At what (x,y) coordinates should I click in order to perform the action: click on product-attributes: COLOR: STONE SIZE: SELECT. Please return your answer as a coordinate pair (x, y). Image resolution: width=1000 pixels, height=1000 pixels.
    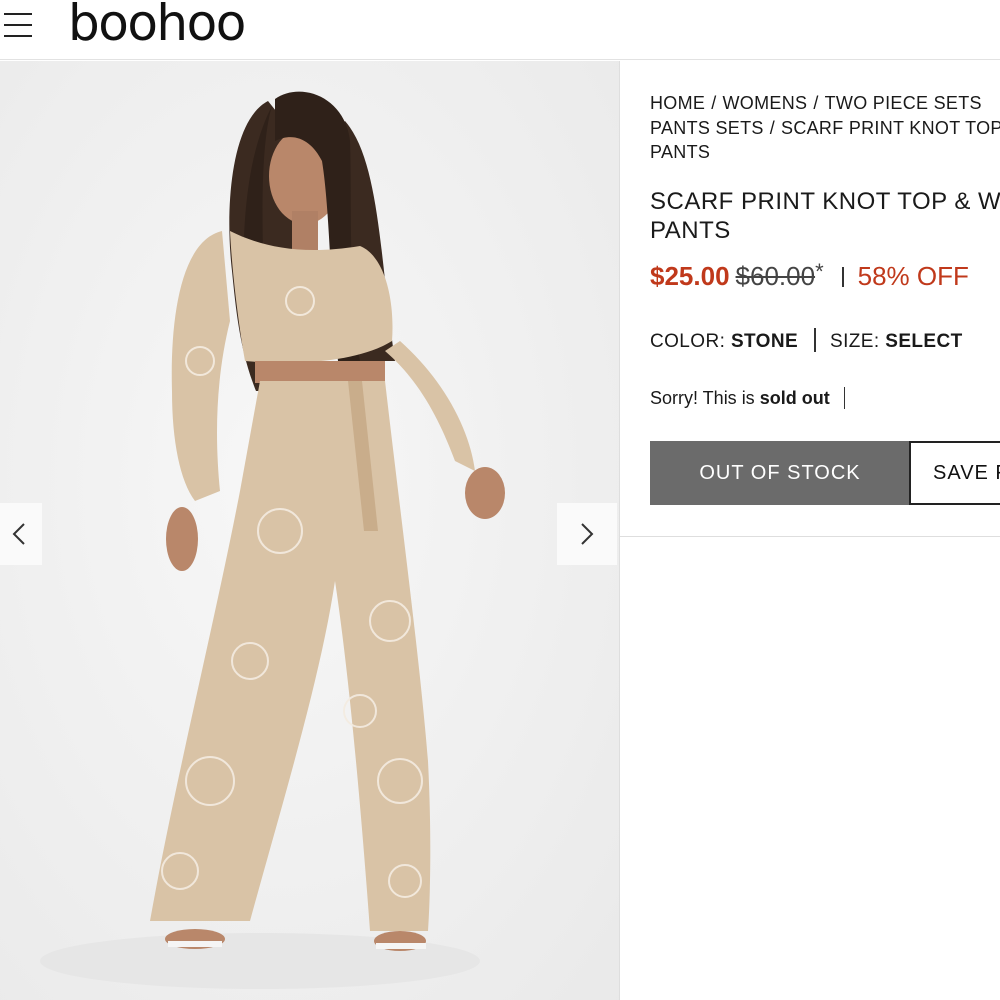
    Looking at the image, I should click on (806, 340).